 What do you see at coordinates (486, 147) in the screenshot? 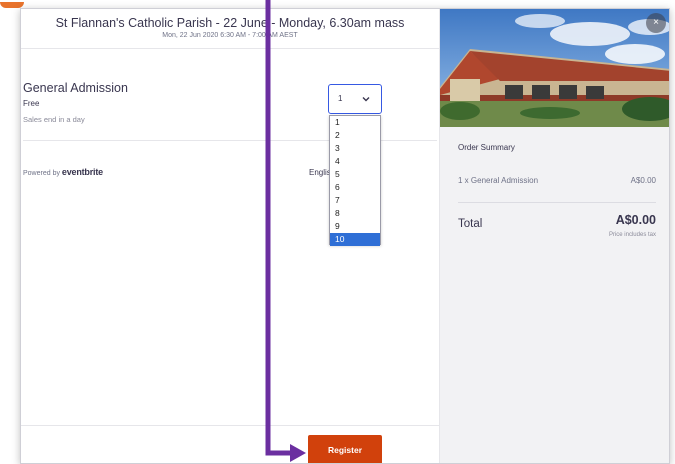
I see `order-summary-title: Order Summary` at bounding box center [486, 147].